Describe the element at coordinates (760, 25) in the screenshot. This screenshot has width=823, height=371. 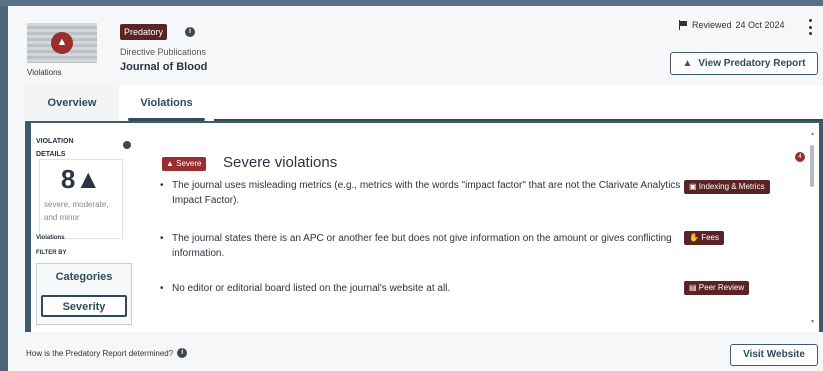
I see `reviewed-date: 24 Oct 2024` at that location.